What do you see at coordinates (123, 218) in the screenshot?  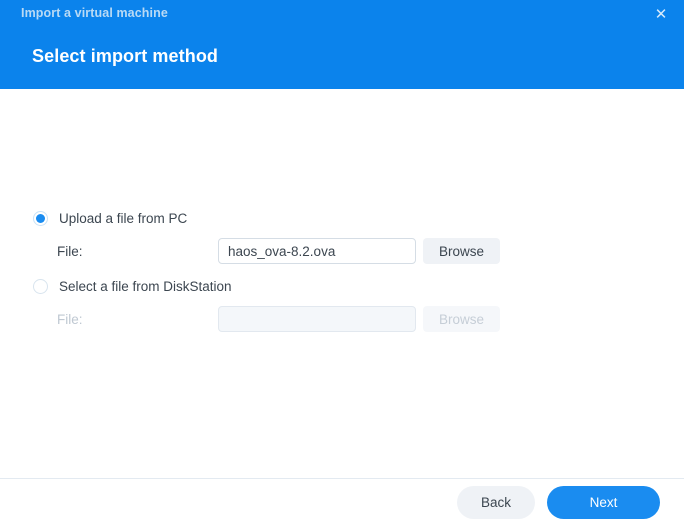 I see `radio-label-upload-from-pc: Upload a file from PC` at bounding box center [123, 218].